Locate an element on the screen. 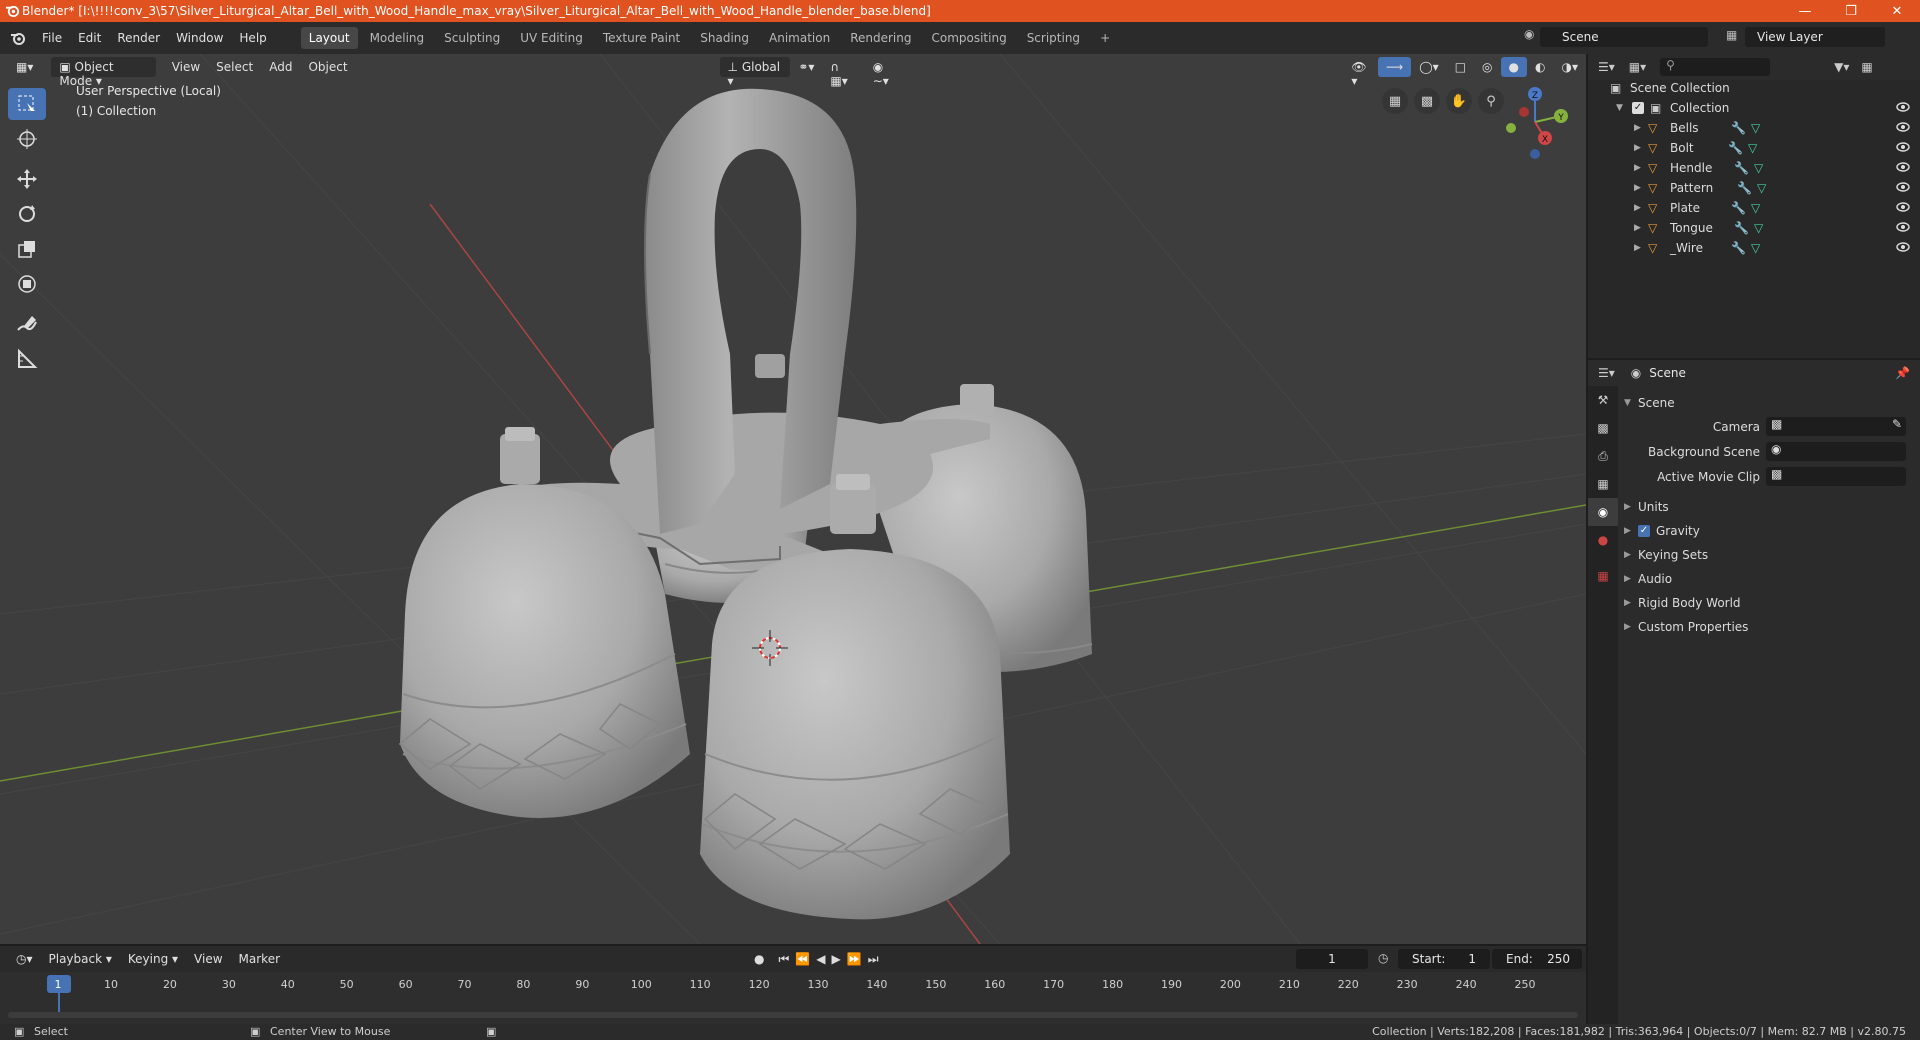 Image resolution: width=1920 pixels, height=1040 pixels. minimize-icon: — is located at coordinates (1805, 11).